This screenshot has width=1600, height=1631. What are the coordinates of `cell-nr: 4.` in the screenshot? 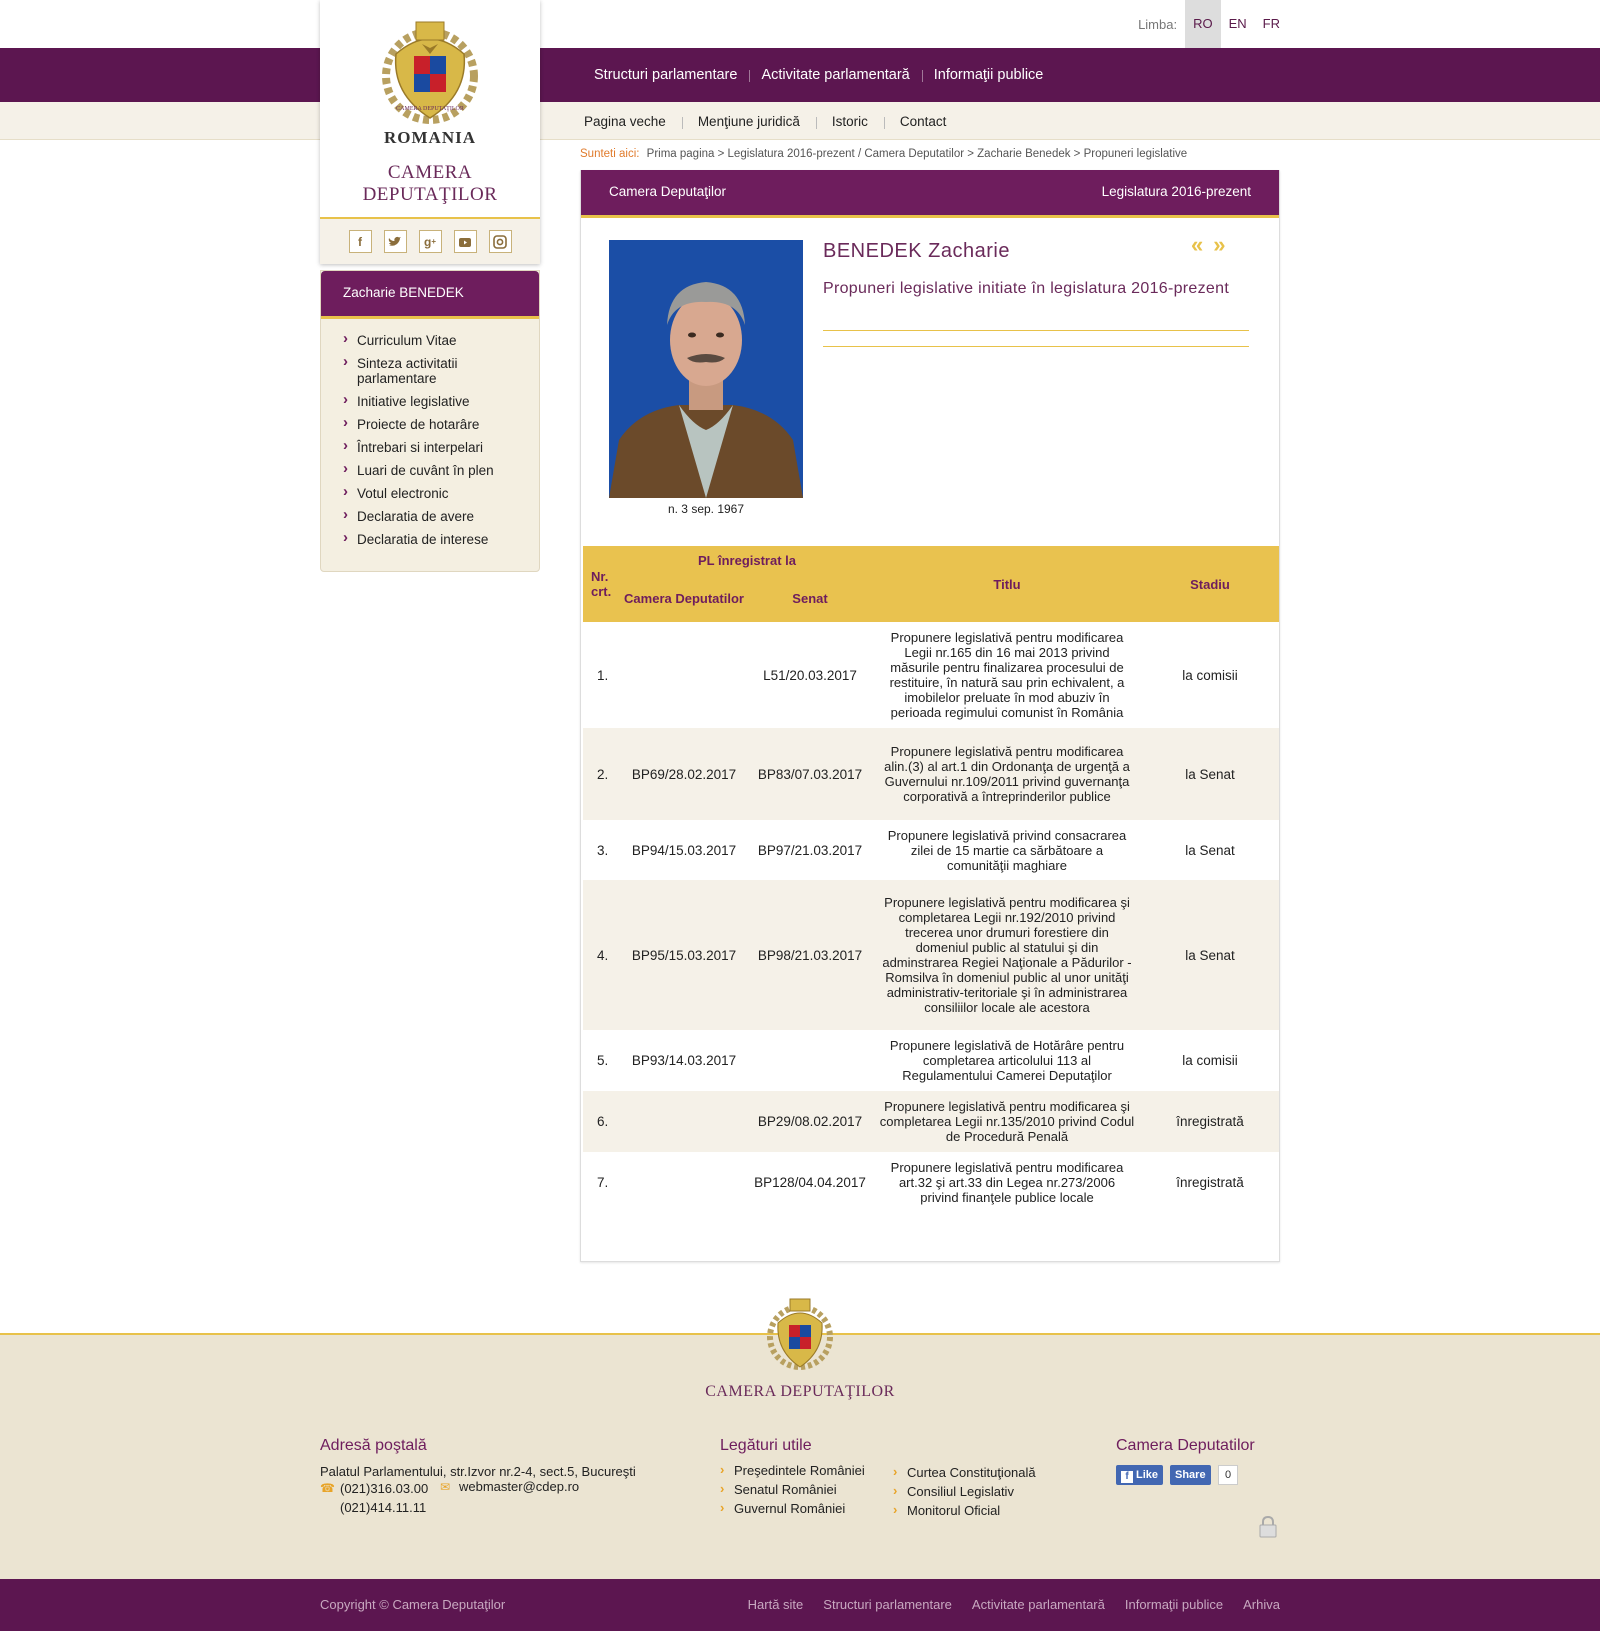 It's located at (602, 955).